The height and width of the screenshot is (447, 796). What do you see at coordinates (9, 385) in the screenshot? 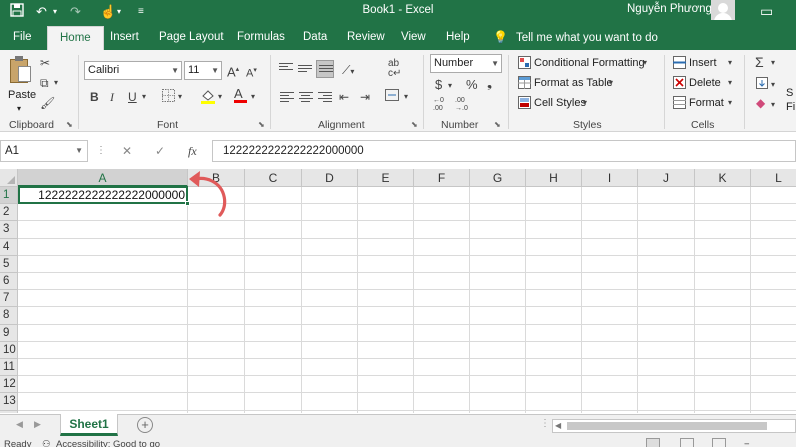
I see `row-header-12: 12` at bounding box center [9, 385].